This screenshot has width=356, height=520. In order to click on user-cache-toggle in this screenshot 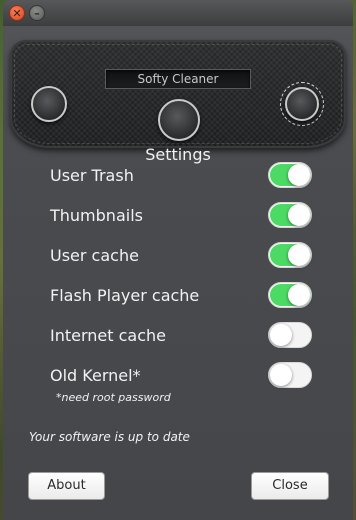, I will do `click(290, 255)`.